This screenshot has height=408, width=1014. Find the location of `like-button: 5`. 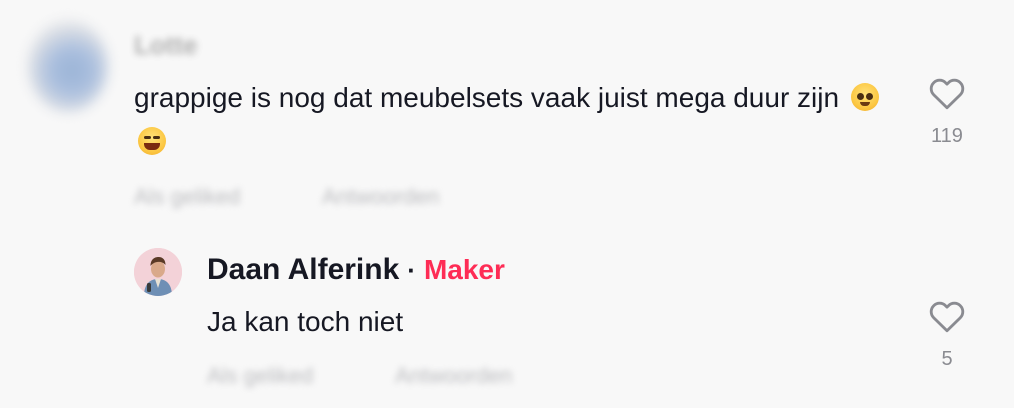

like-button: 5 is located at coordinates (947, 334).